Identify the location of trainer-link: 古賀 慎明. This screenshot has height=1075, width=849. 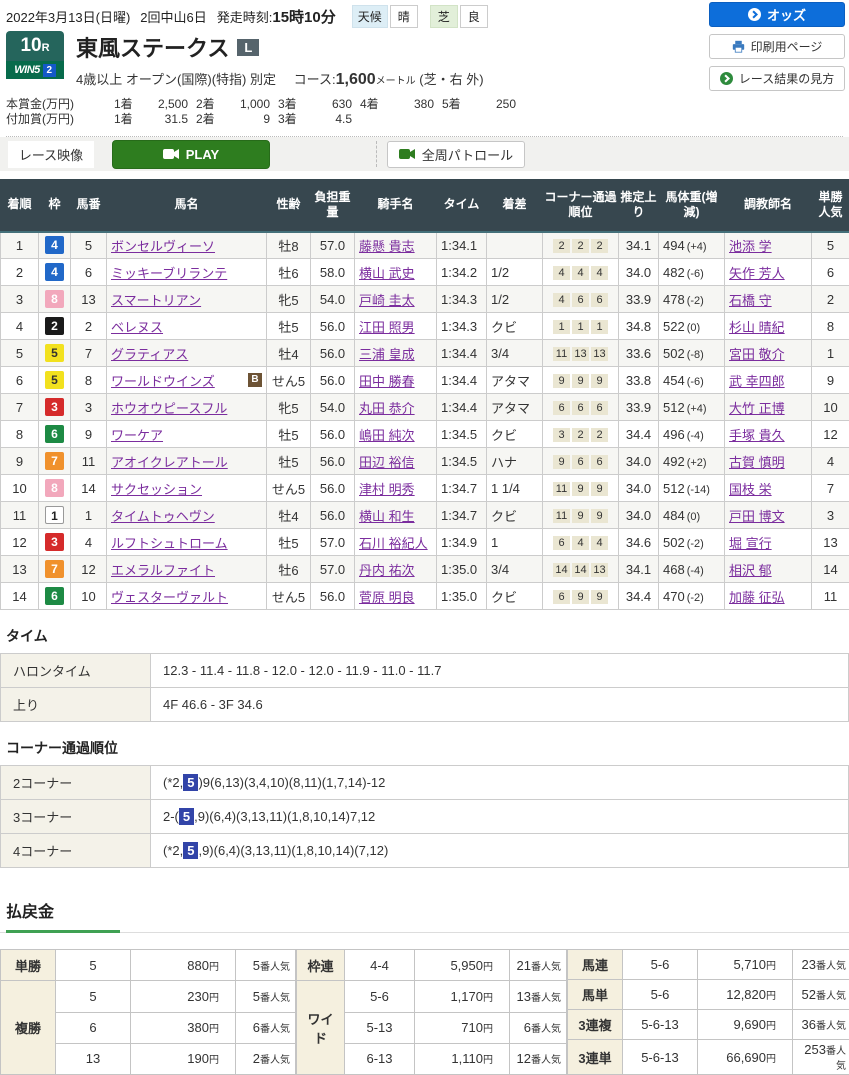
(757, 462).